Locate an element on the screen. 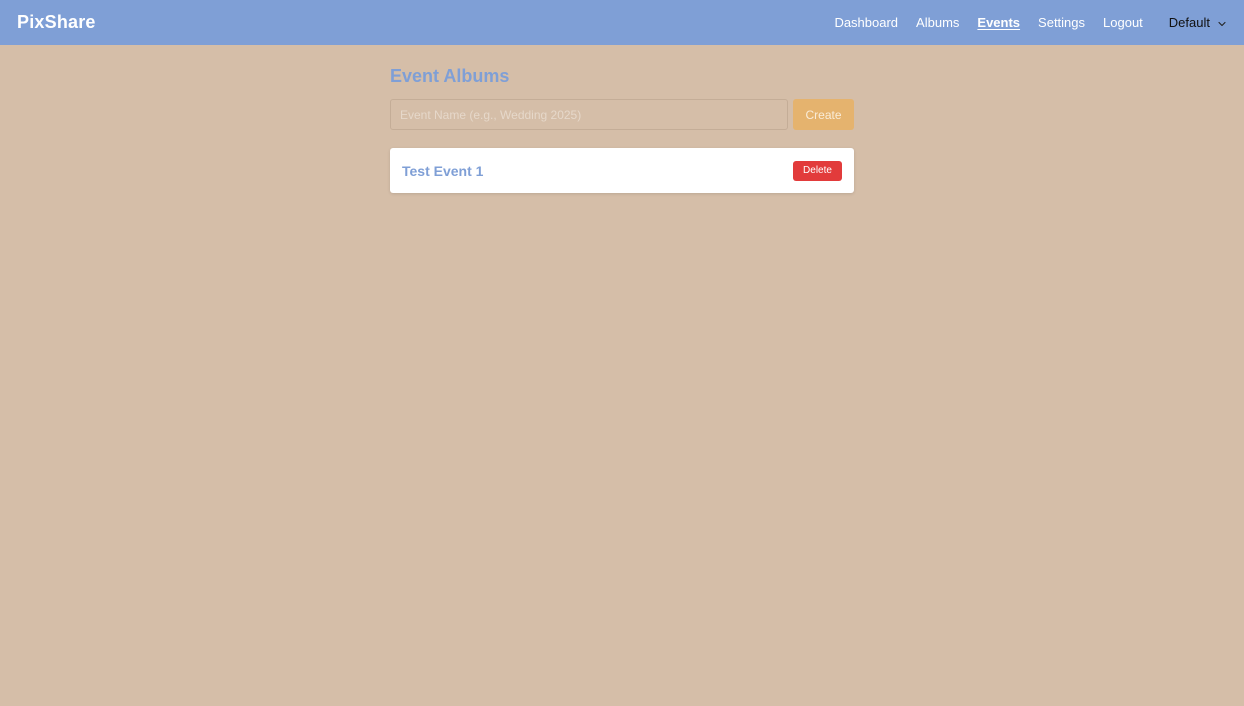 This screenshot has width=1244, height=706. theme-select: Default is located at coordinates (1198, 22).